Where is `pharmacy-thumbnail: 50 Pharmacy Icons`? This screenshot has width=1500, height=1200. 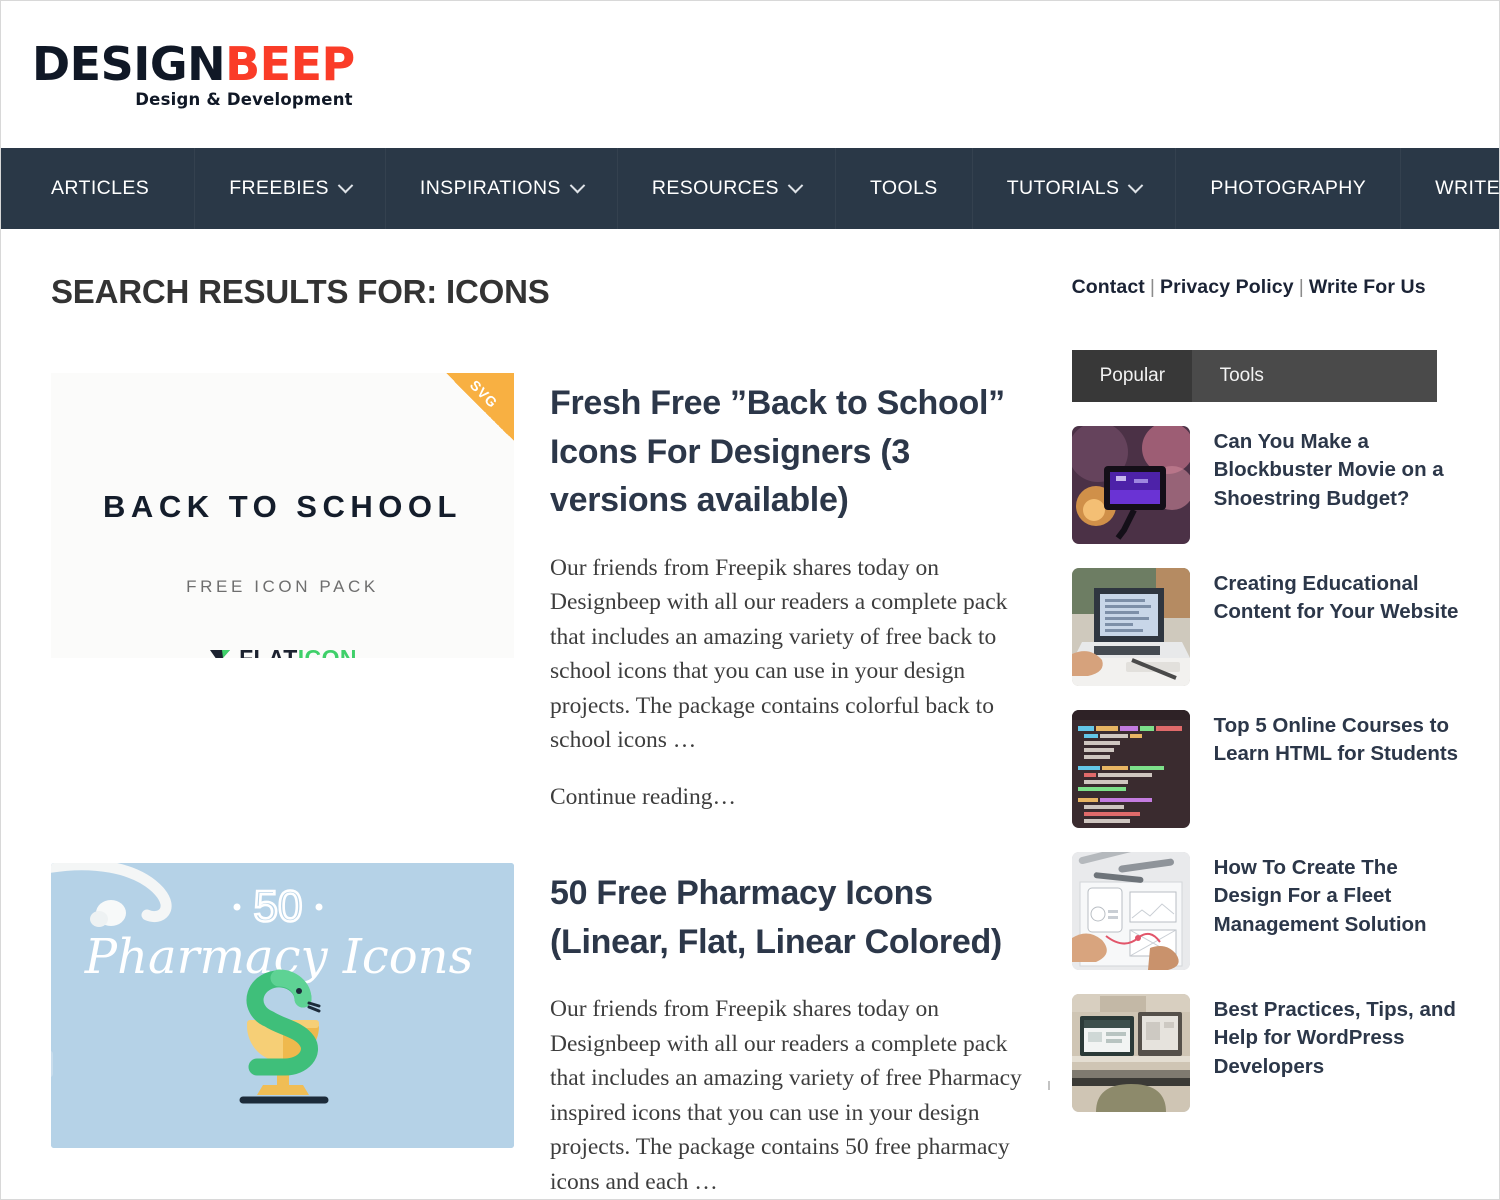 pharmacy-thumbnail: 50 Pharmacy Icons is located at coordinates (282, 1006).